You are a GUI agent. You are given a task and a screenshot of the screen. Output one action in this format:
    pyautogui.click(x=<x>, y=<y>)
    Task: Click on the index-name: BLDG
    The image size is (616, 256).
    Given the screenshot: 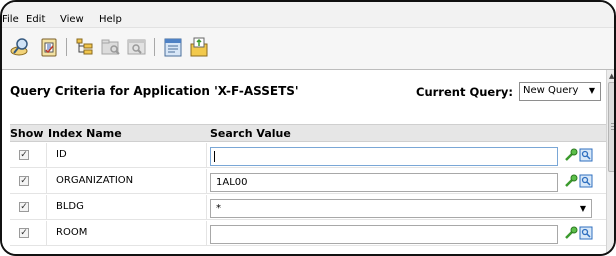 What is the action you would take?
    pyautogui.click(x=70, y=206)
    